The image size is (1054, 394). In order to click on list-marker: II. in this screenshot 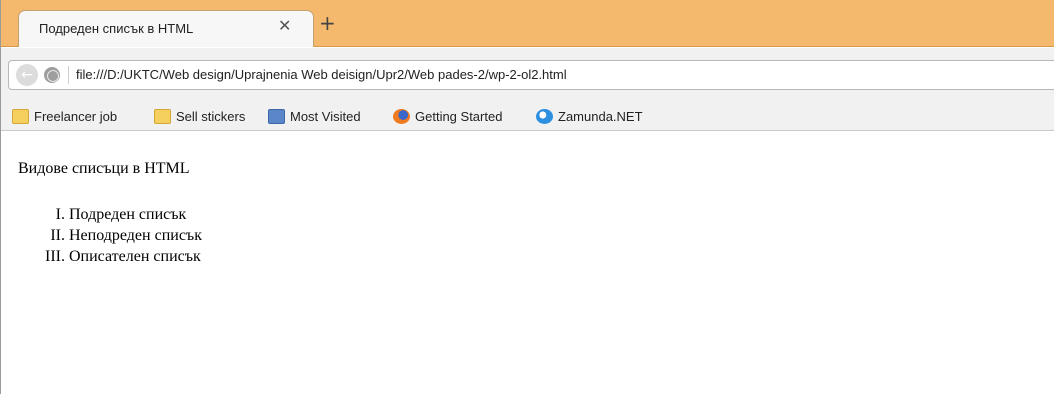, I will do `click(57, 235)`.